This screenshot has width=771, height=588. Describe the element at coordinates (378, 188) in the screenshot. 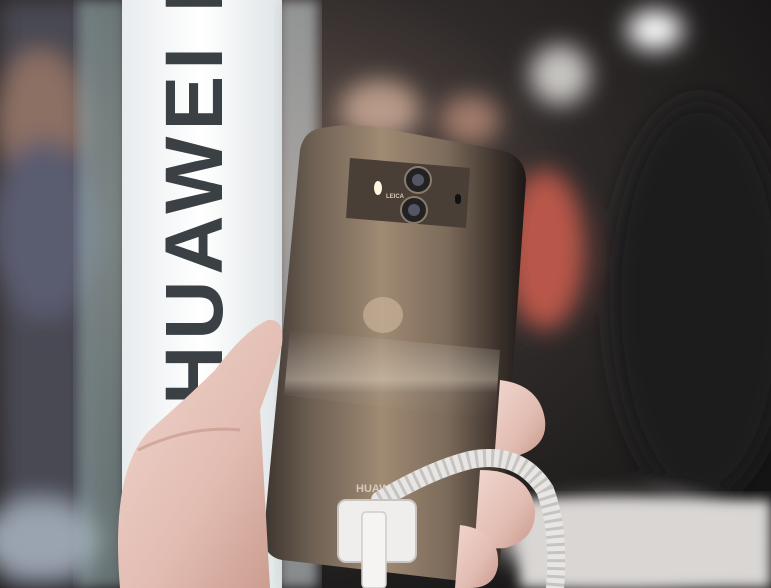

I see `flash-icon` at that location.